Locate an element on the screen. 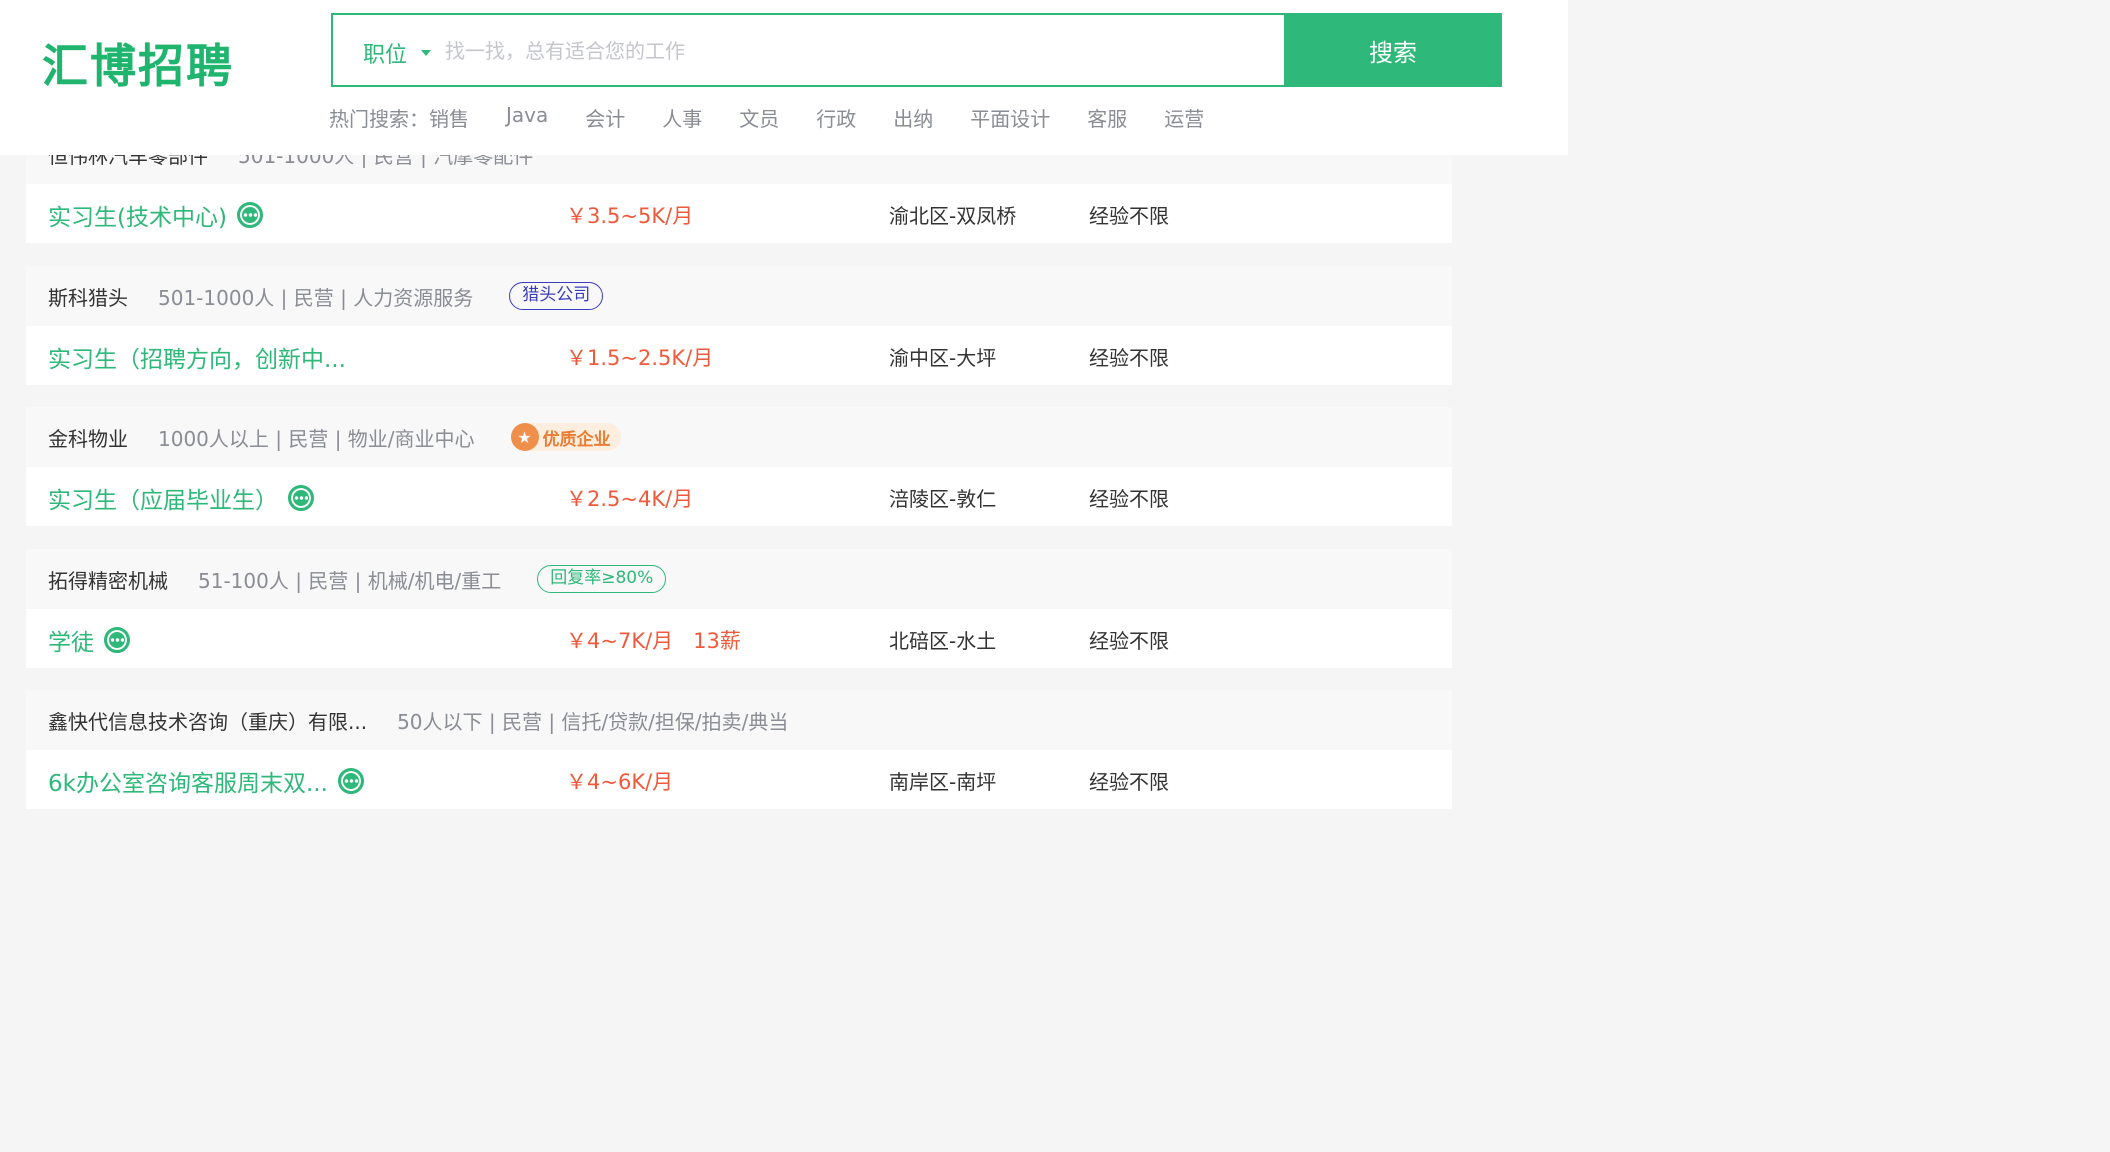 This screenshot has width=2110, height=1152. hot-search-item: 行政 is located at coordinates (836, 117).